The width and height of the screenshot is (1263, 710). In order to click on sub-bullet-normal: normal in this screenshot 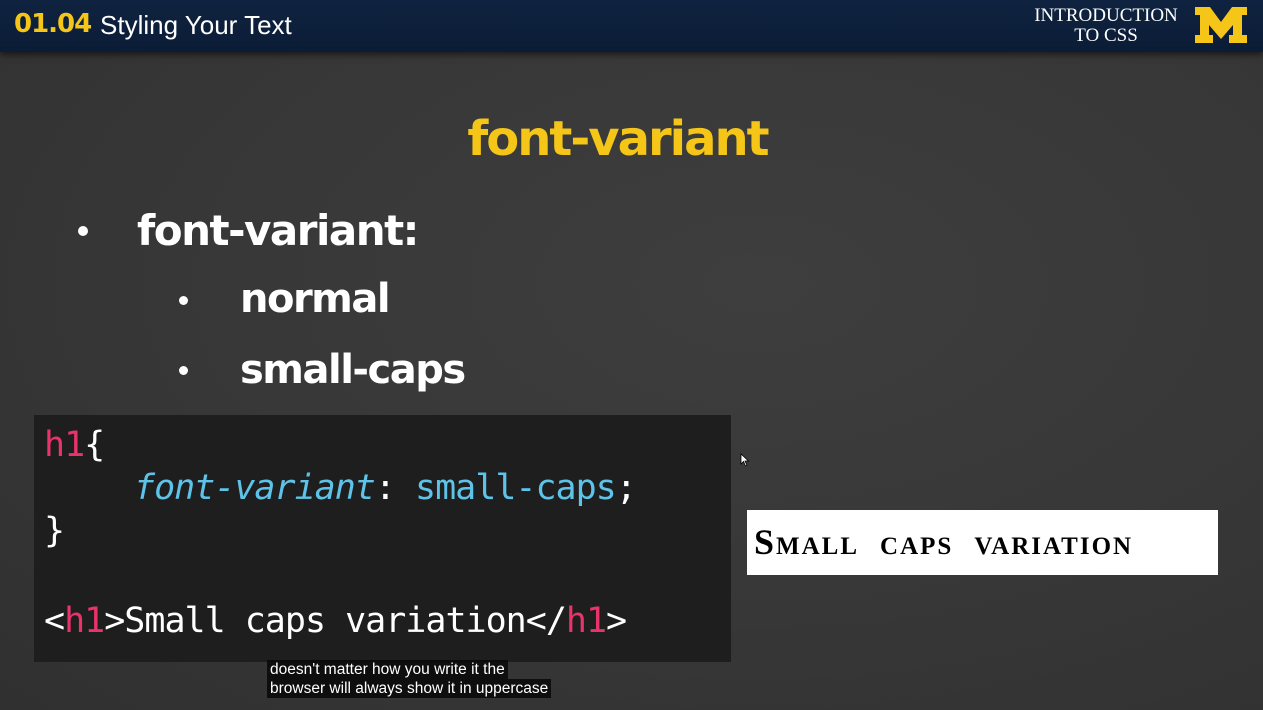, I will do `click(315, 299)`.